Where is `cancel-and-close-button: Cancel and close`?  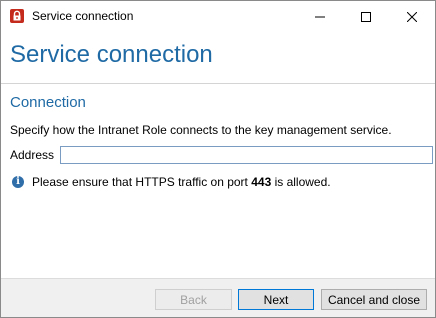
cancel-and-close-button: Cancel and close is located at coordinates (374, 299).